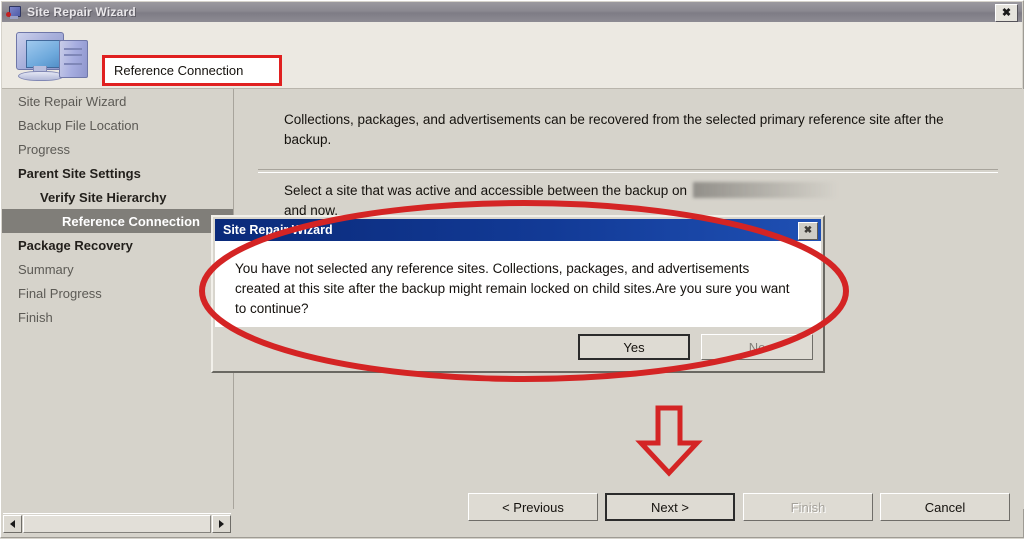  What do you see at coordinates (628, 171) in the screenshot?
I see `content-separator` at bounding box center [628, 171].